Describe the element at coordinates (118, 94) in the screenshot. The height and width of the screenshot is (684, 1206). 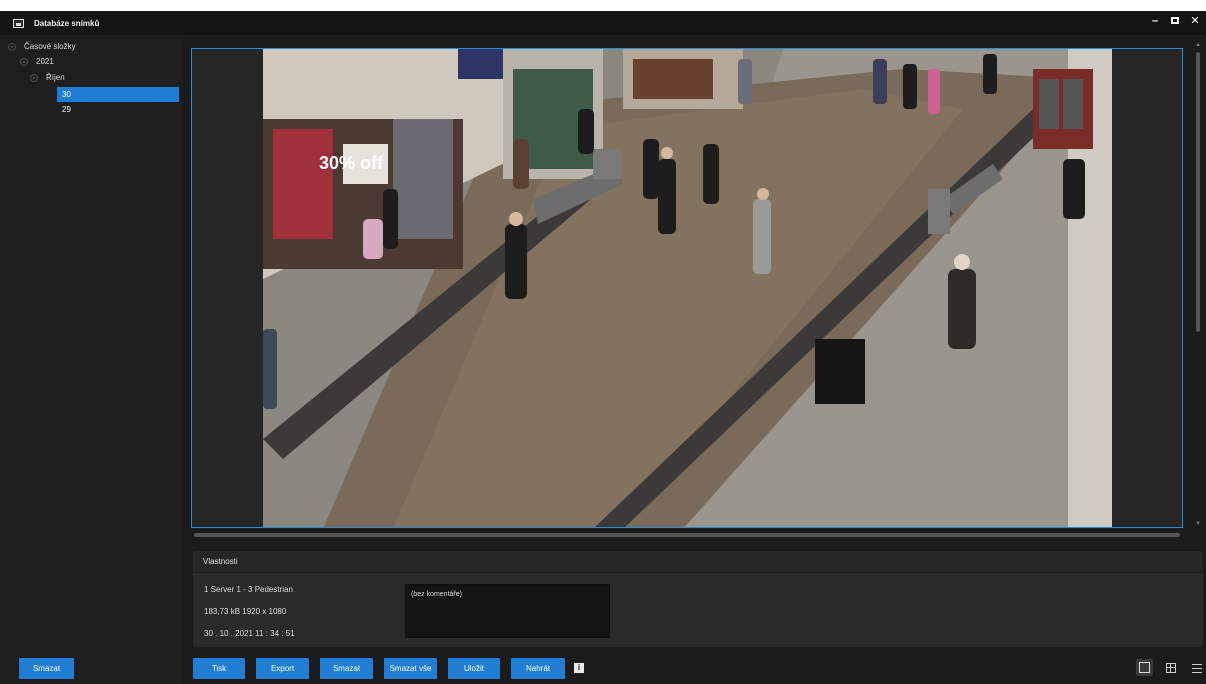
I see `tree-node-day-30: 30` at that location.